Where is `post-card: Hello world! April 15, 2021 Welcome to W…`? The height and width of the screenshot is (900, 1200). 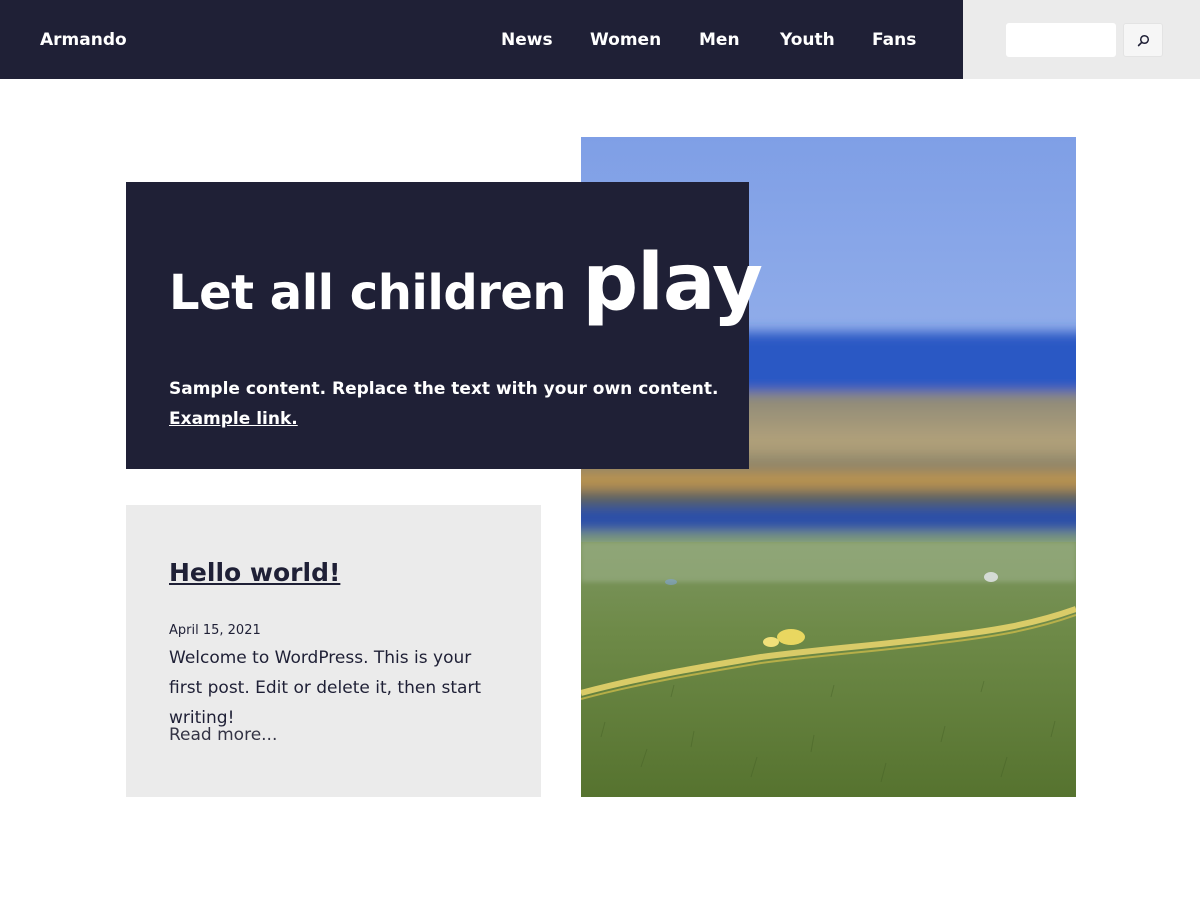 post-card: Hello world! April 15, 2021 Welcome to W… is located at coordinates (333, 651).